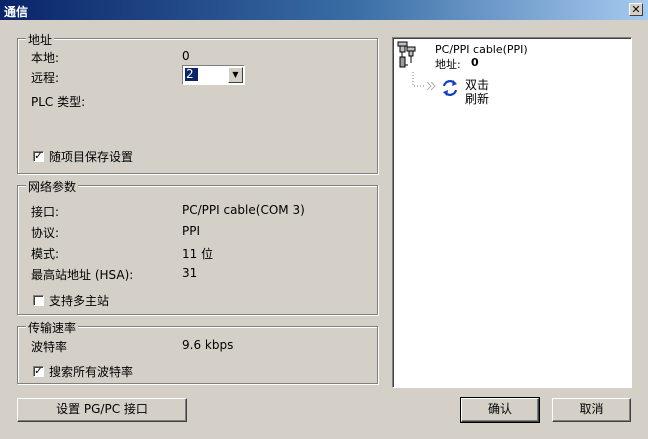 The width and height of the screenshot is (648, 439). Describe the element at coordinates (243, 210) in the screenshot. I see `interface-value: PC/PPI cable(COM 3)` at that location.